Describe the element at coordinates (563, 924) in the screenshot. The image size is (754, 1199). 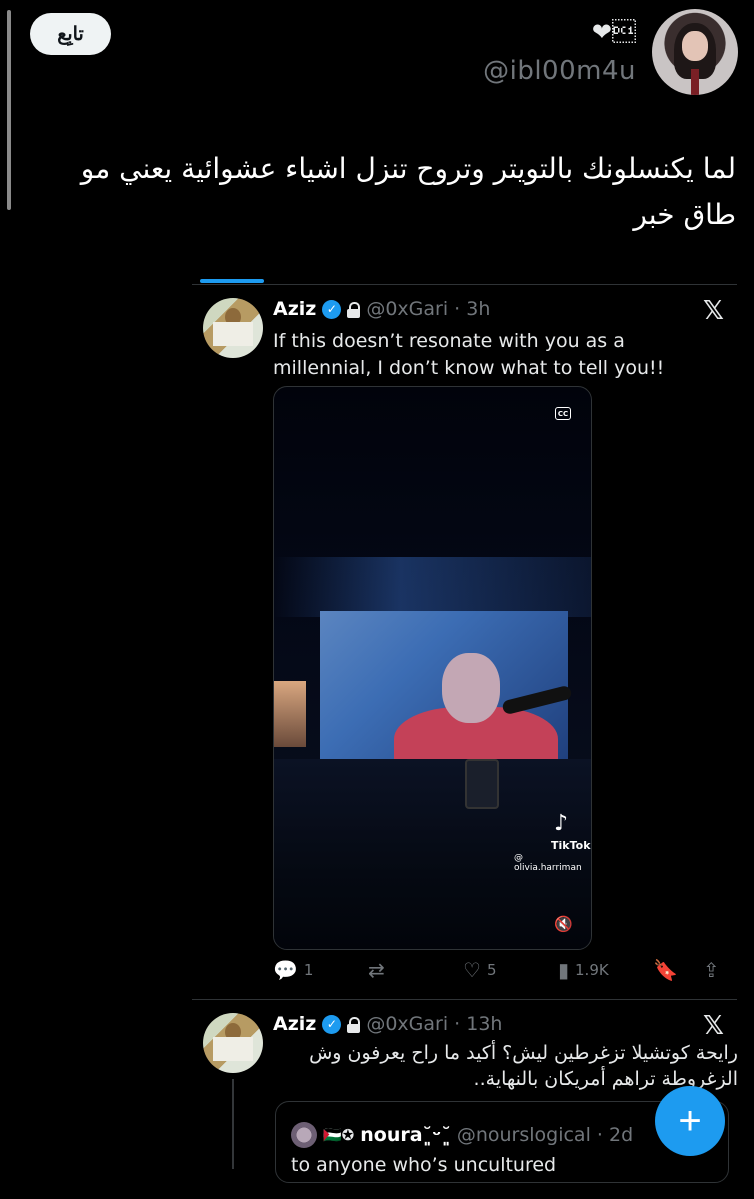
I see `mute-icon: 🔇` at that location.